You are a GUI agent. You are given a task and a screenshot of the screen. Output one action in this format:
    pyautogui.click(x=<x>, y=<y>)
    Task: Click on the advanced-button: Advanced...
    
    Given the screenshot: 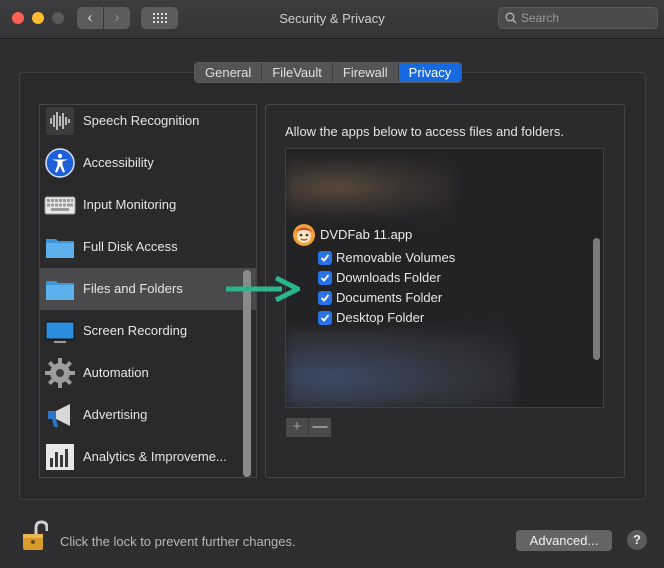 What is the action you would take?
    pyautogui.click(x=564, y=540)
    